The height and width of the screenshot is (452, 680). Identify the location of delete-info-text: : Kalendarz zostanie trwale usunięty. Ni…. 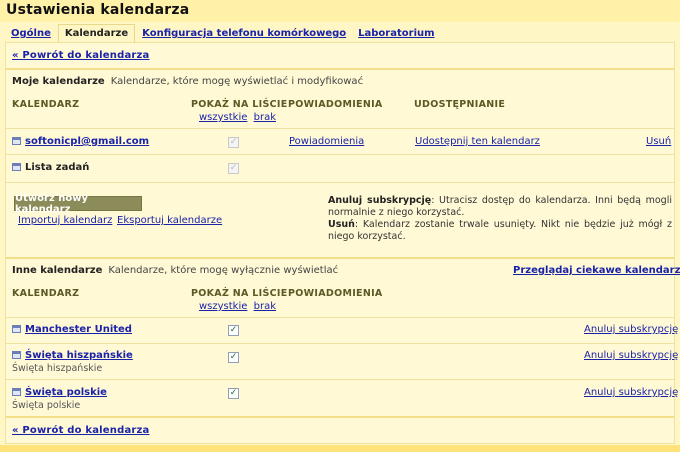
(500, 230).